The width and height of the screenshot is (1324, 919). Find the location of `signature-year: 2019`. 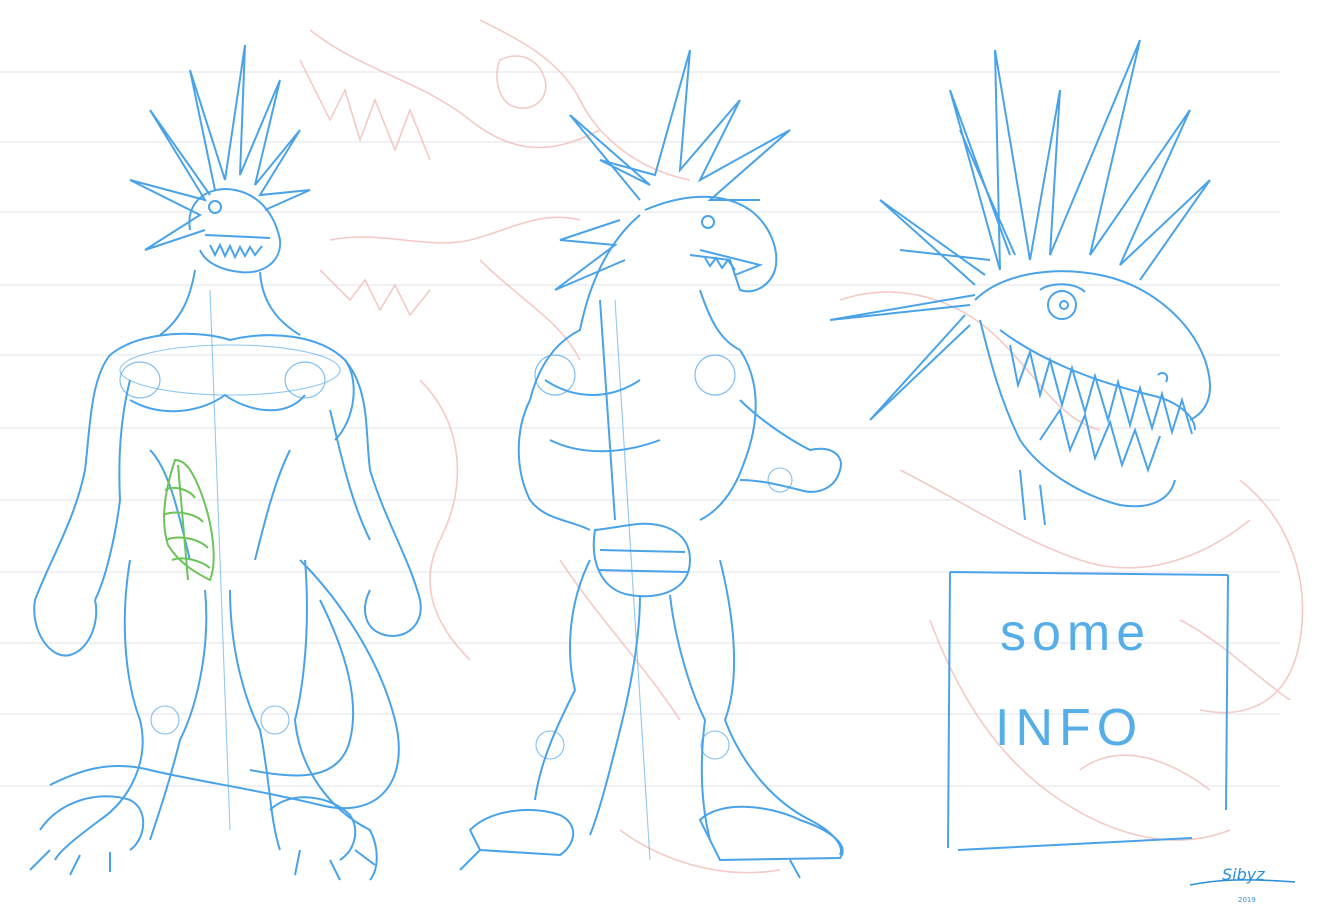

signature-year: 2019 is located at coordinates (1247, 900).